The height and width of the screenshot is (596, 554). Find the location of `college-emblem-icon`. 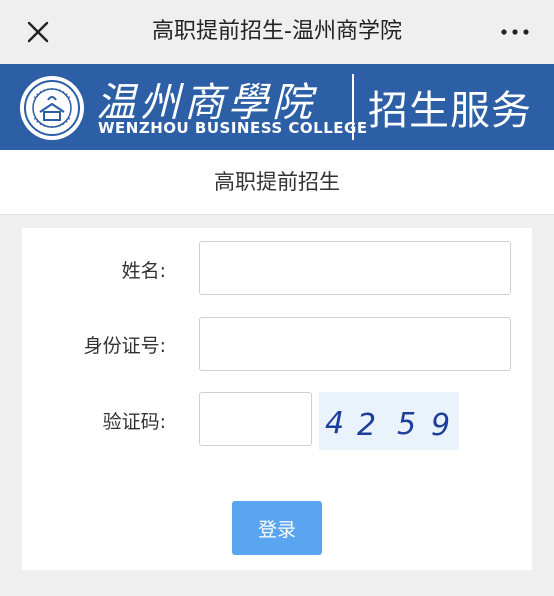

college-emblem-icon is located at coordinates (52, 108).